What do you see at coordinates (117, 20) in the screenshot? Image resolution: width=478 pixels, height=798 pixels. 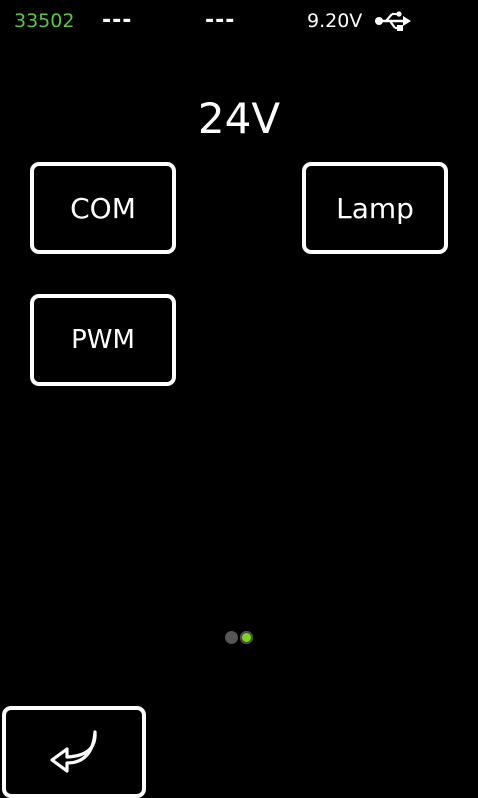 I see `status-field-1: ---` at bounding box center [117, 20].